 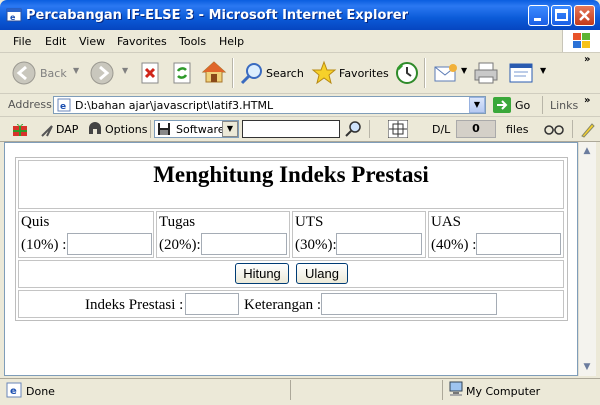 What do you see at coordinates (53, 73) in the screenshot?
I see `back-button-label: Back` at bounding box center [53, 73].